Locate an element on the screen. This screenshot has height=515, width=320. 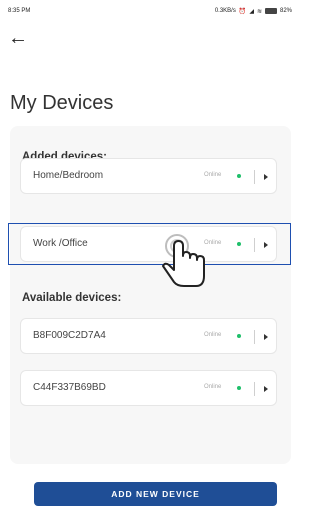
battery-level: 82% is located at coordinates (285, 11).